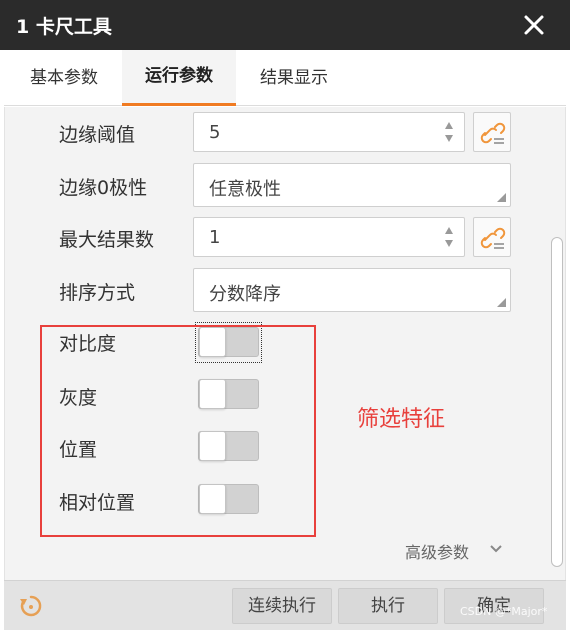  Describe the element at coordinates (329, 237) in the screenshot. I see `max-results-input: 1` at that location.